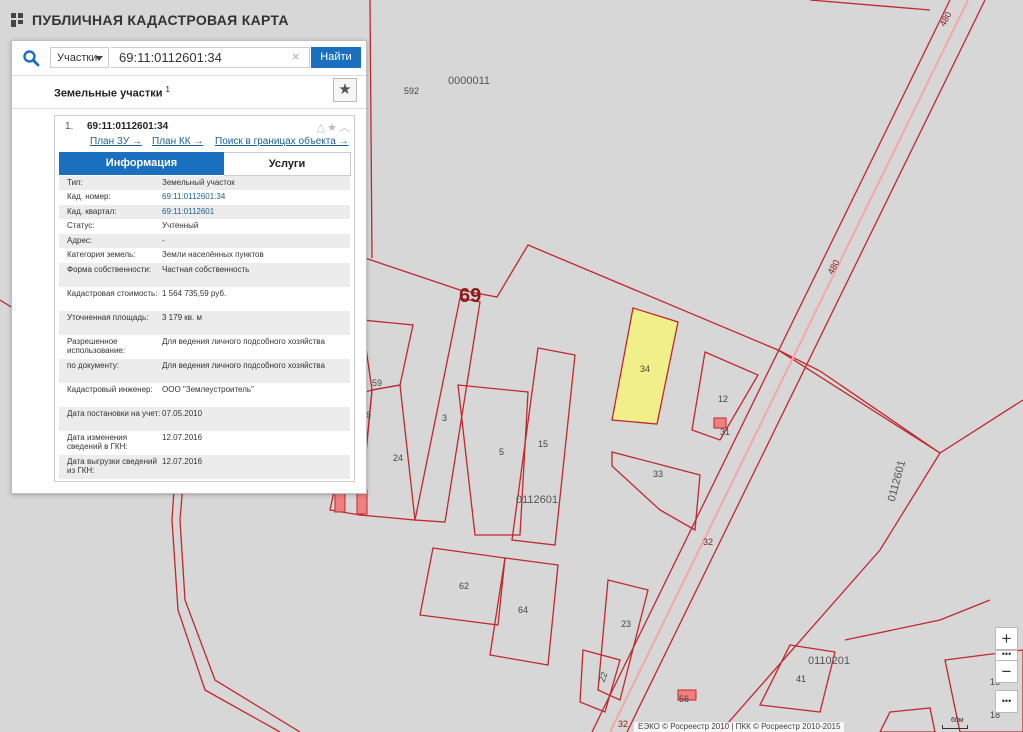 Image resolution: width=1023 pixels, height=732 pixels. Describe the element at coordinates (112, 466) in the screenshot. I see `info-label: Дата выгрузки сведений из ГКН:` at that location.